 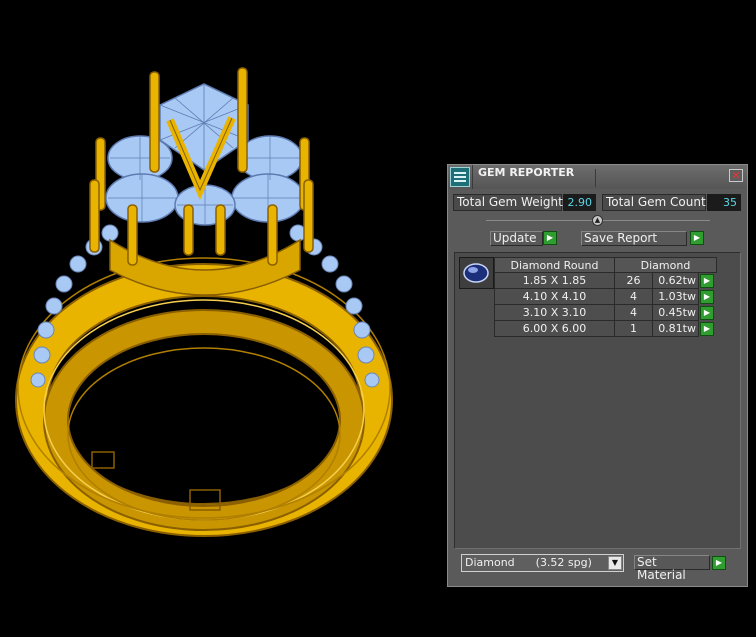 What do you see at coordinates (676, 297) in the screenshot?
I see `table-row-weight: 1.03tw` at bounding box center [676, 297].